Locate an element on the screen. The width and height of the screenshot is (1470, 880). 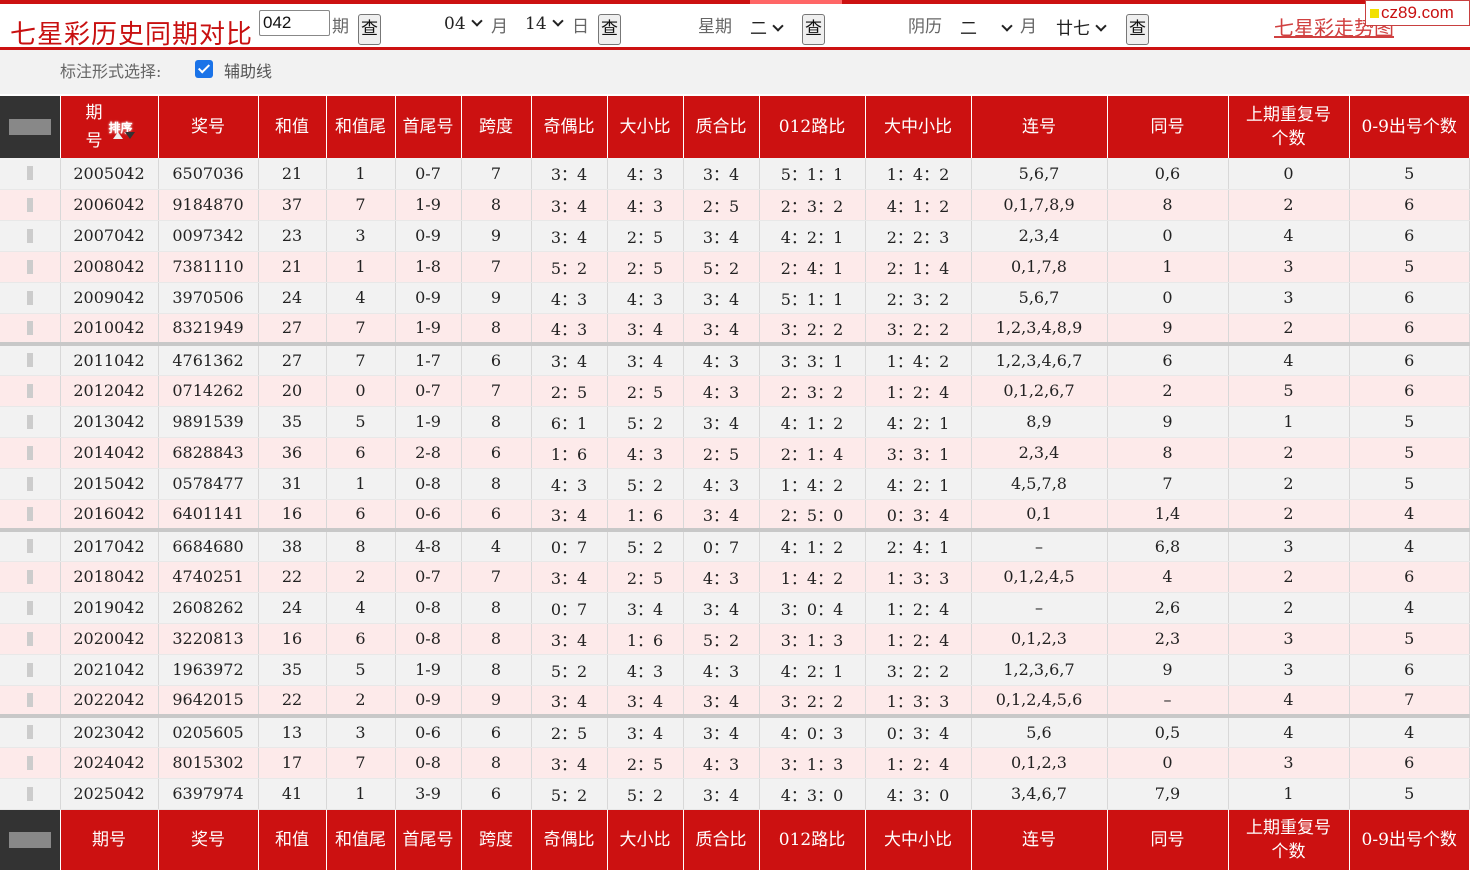
table-cell: 0097342 is located at coordinates (208, 236).